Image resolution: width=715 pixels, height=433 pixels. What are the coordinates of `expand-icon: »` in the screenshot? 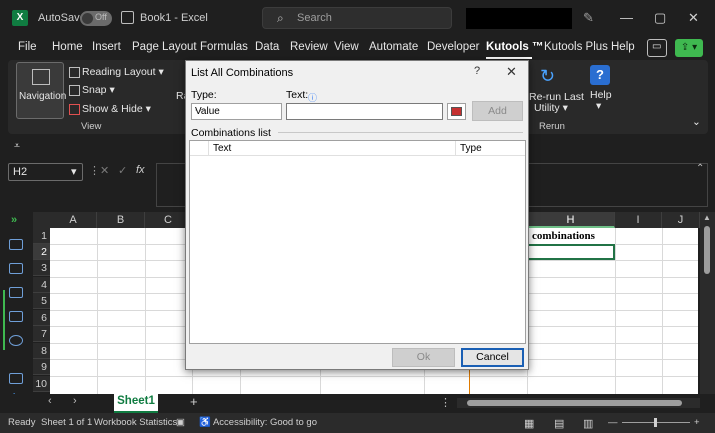 It's located at (14, 220).